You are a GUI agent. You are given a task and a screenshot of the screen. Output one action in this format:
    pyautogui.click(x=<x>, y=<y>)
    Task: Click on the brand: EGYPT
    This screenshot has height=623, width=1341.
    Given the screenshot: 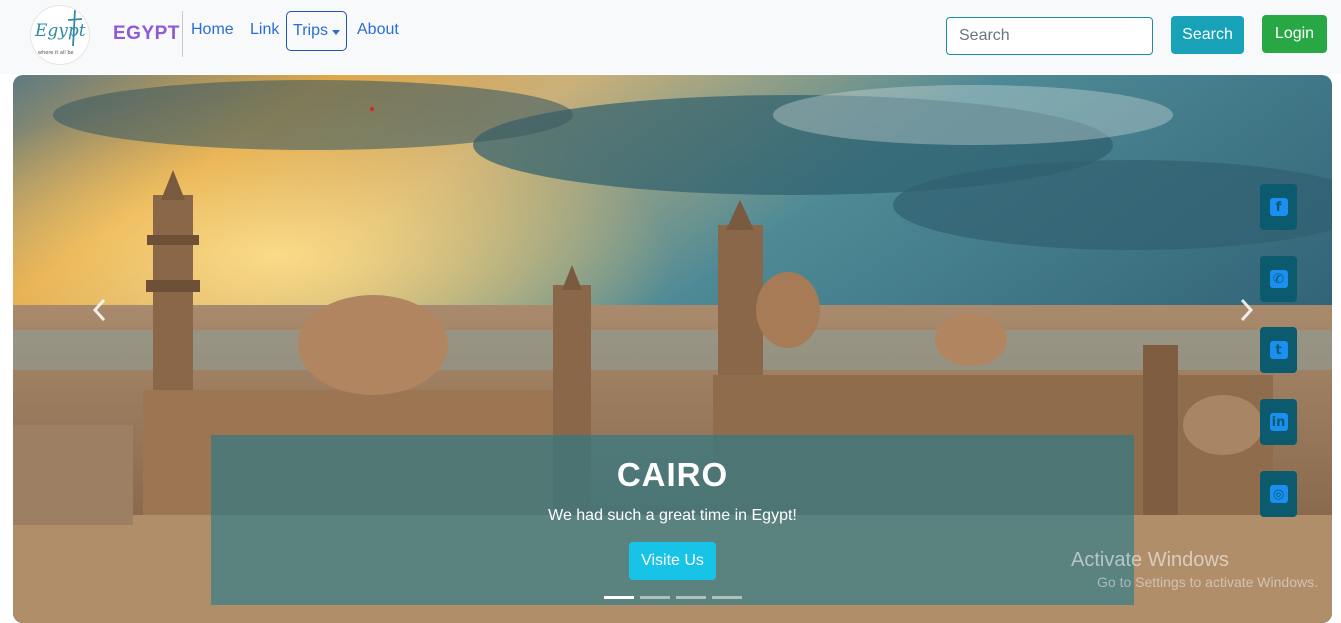 What is the action you would take?
    pyautogui.click(x=146, y=34)
    